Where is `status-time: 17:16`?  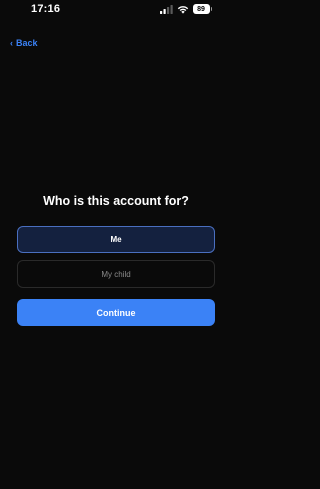
status-time: 17:16 is located at coordinates (46, 9).